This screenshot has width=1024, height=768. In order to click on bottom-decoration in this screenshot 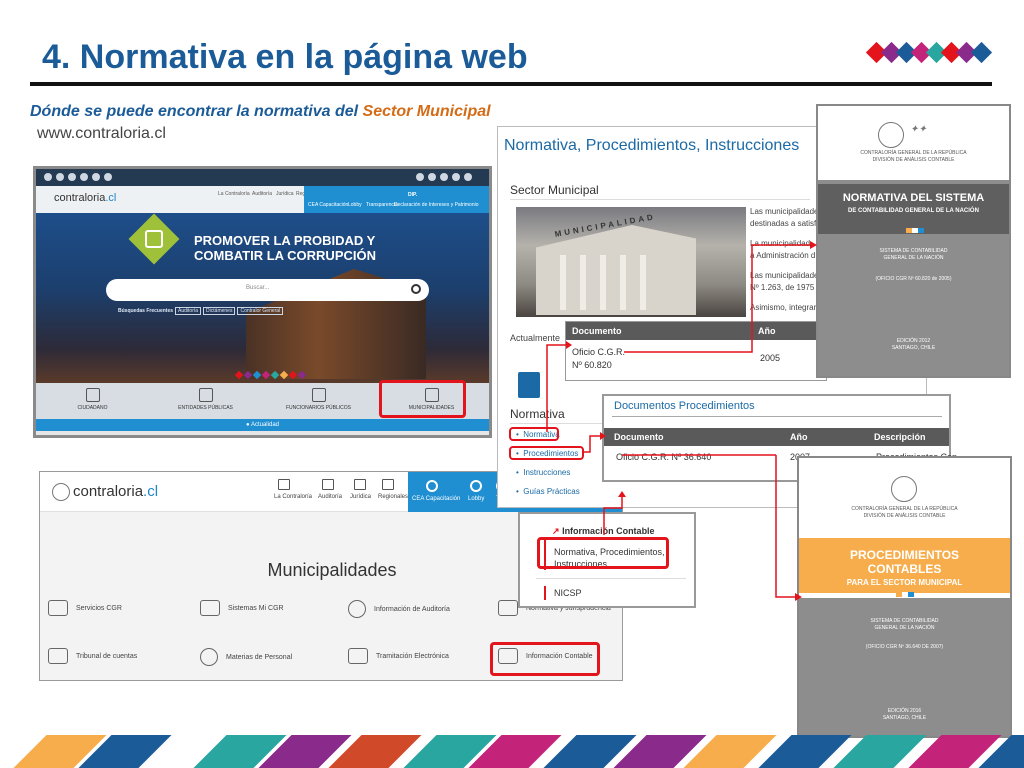, I will do `click(512, 751)`.